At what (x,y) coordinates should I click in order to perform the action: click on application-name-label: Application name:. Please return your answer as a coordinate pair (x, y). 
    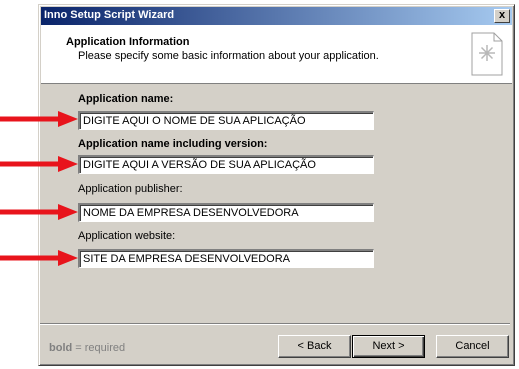
    Looking at the image, I should click on (126, 99).